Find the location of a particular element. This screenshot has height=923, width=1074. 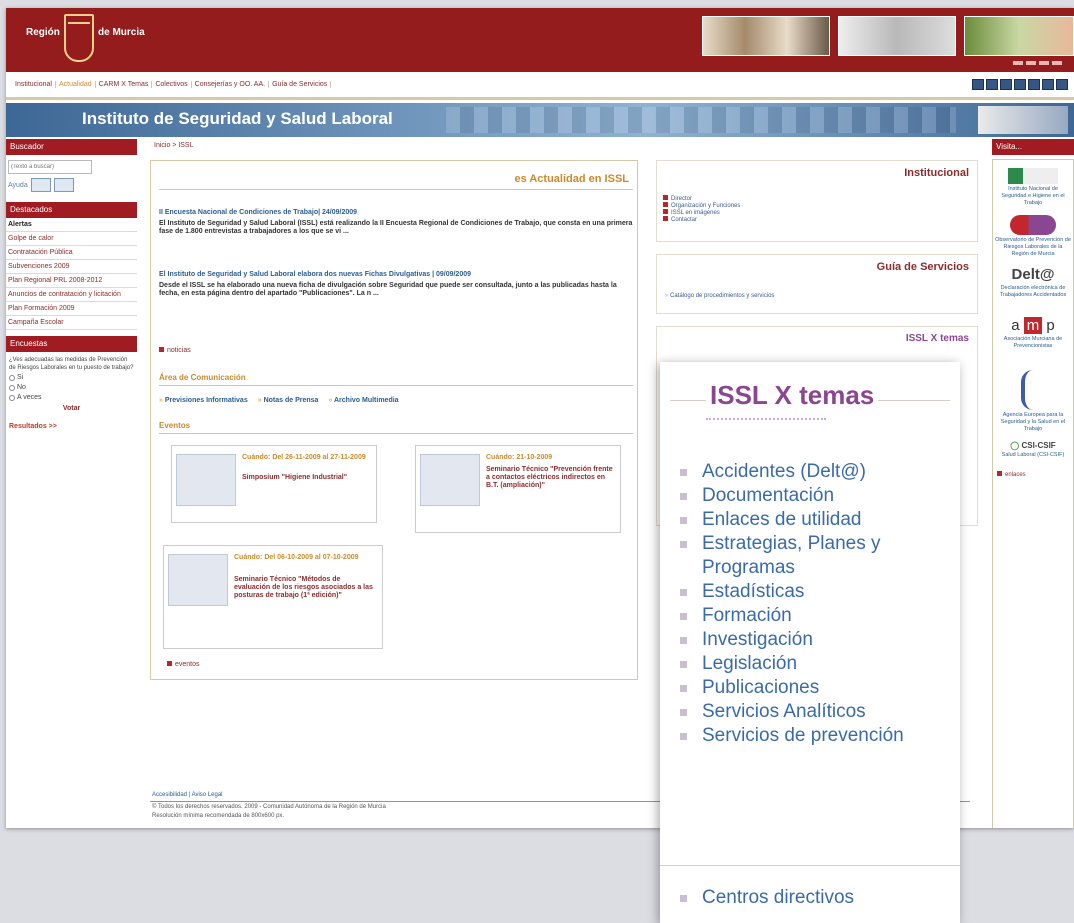

tema-accidentes: Accidentes (Delt@) is located at coordinates (813, 472).